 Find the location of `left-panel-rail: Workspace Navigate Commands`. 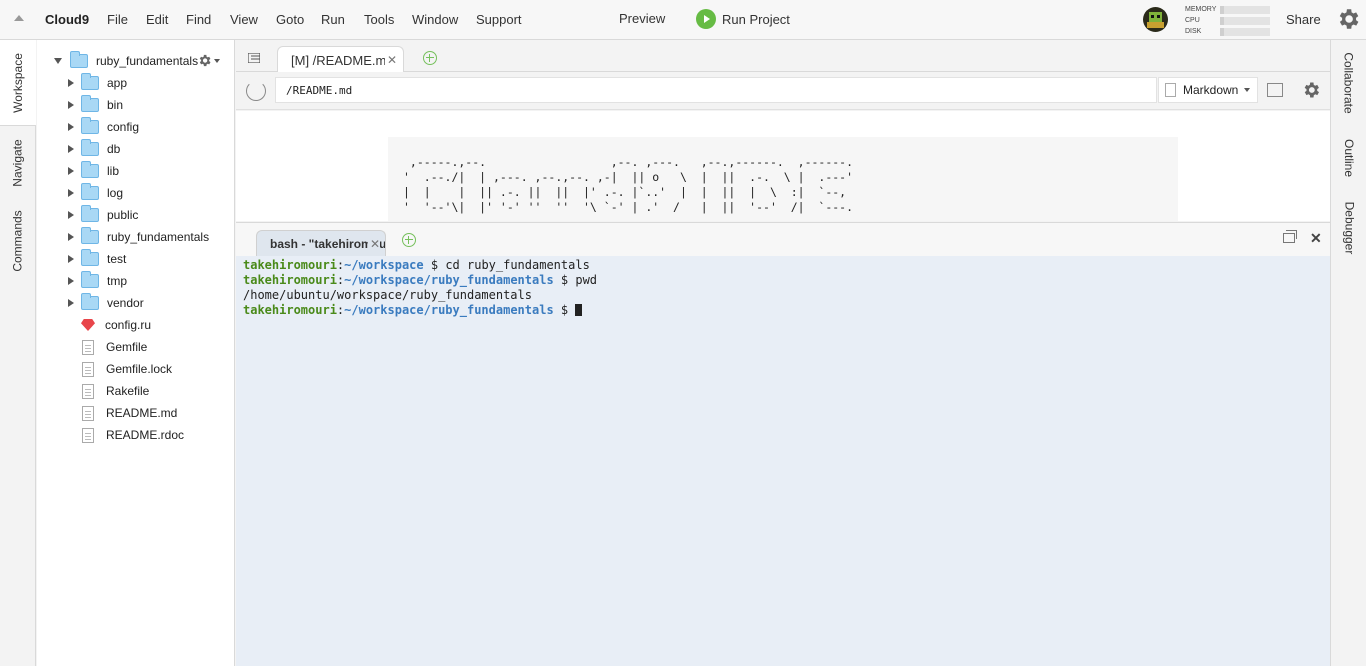

left-panel-rail: Workspace Navigate Commands is located at coordinates (18, 353).